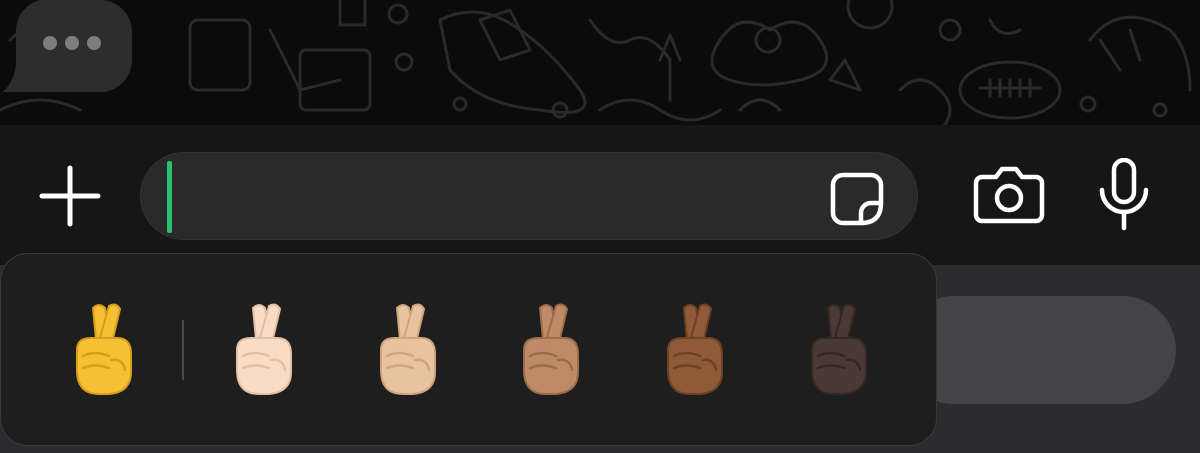 The height and width of the screenshot is (453, 1200). I want to click on typing-dots-icon, so click(67, 46).